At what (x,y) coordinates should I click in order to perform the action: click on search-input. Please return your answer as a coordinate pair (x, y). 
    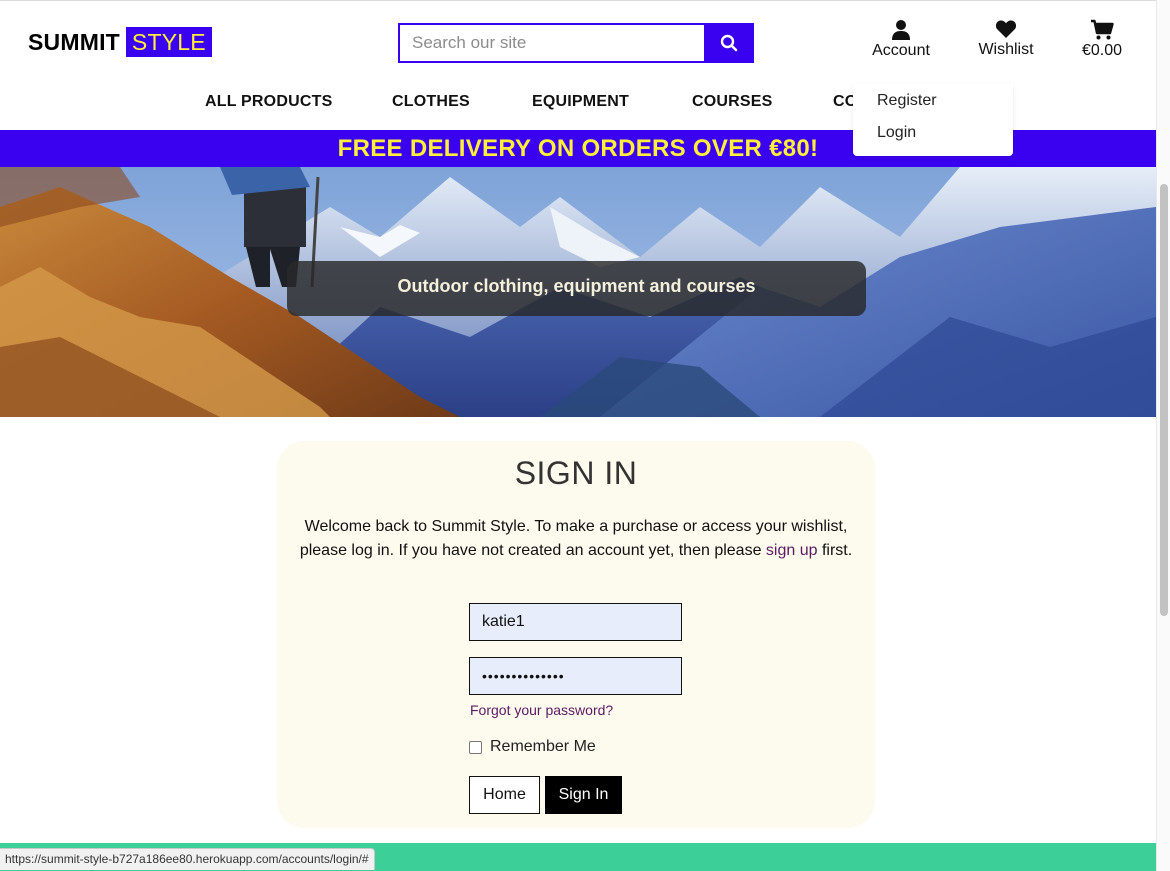
    Looking at the image, I should click on (551, 43).